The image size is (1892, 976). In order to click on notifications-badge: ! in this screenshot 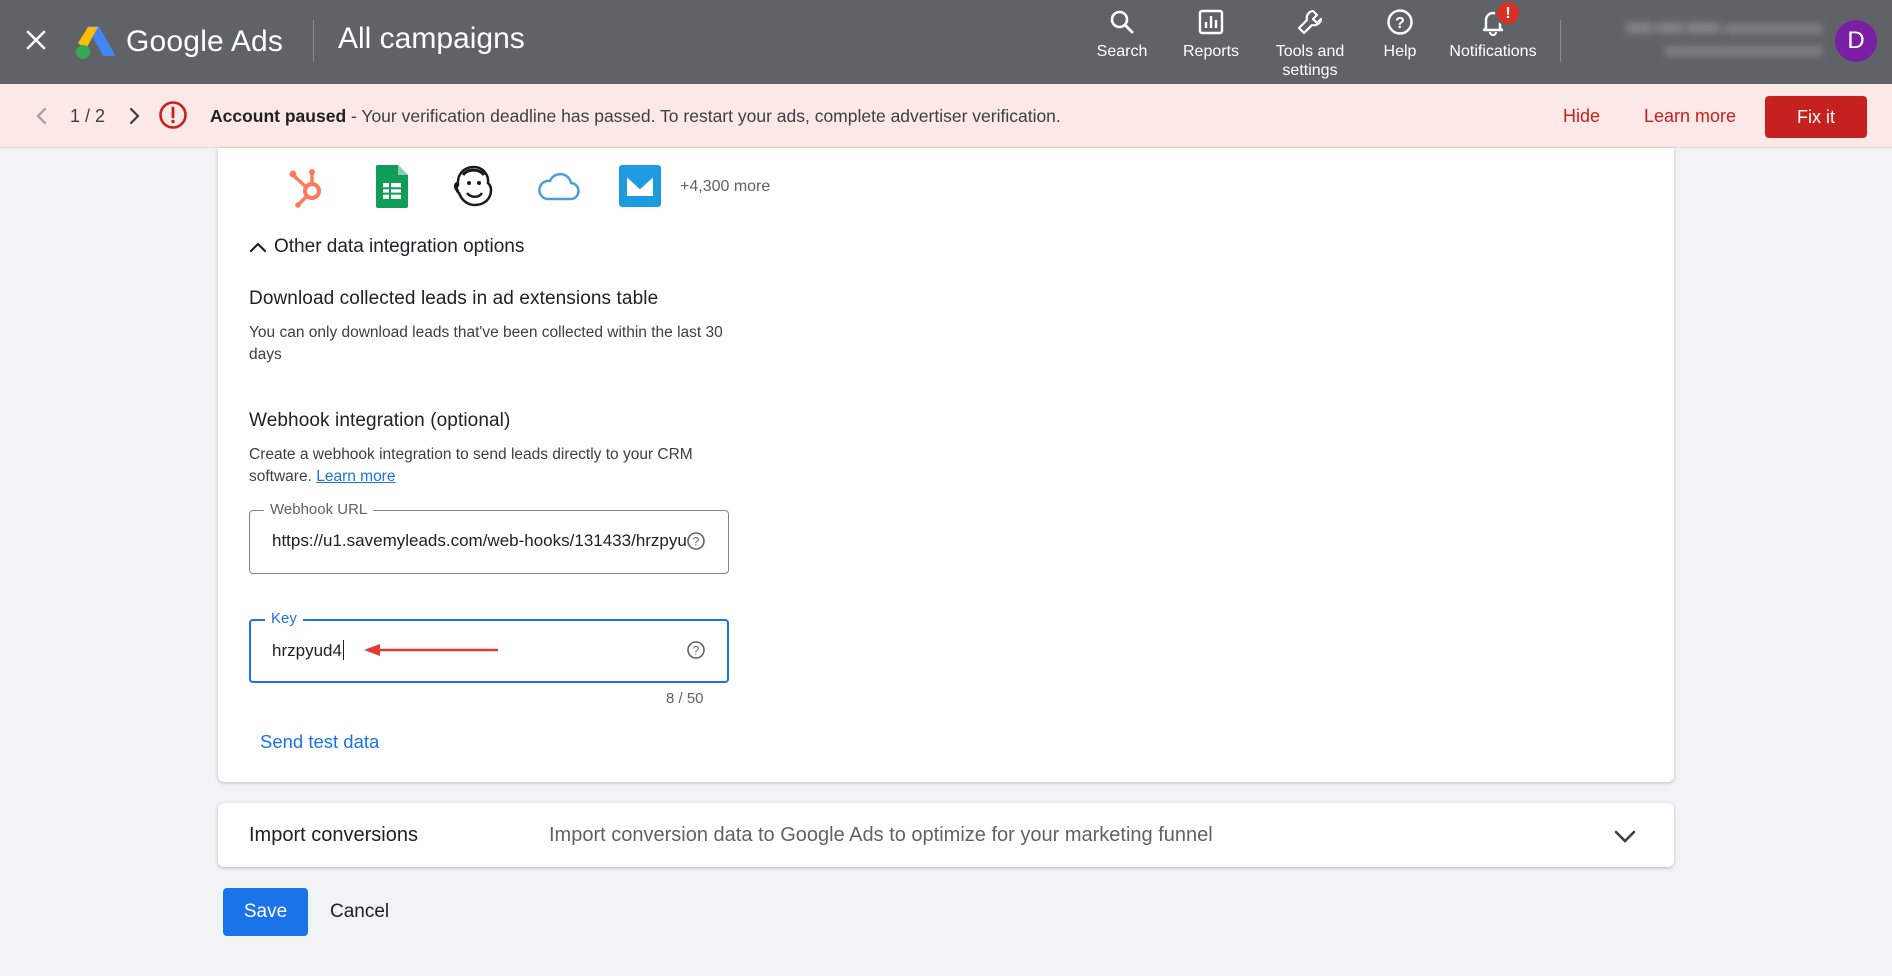, I will do `click(1508, 13)`.